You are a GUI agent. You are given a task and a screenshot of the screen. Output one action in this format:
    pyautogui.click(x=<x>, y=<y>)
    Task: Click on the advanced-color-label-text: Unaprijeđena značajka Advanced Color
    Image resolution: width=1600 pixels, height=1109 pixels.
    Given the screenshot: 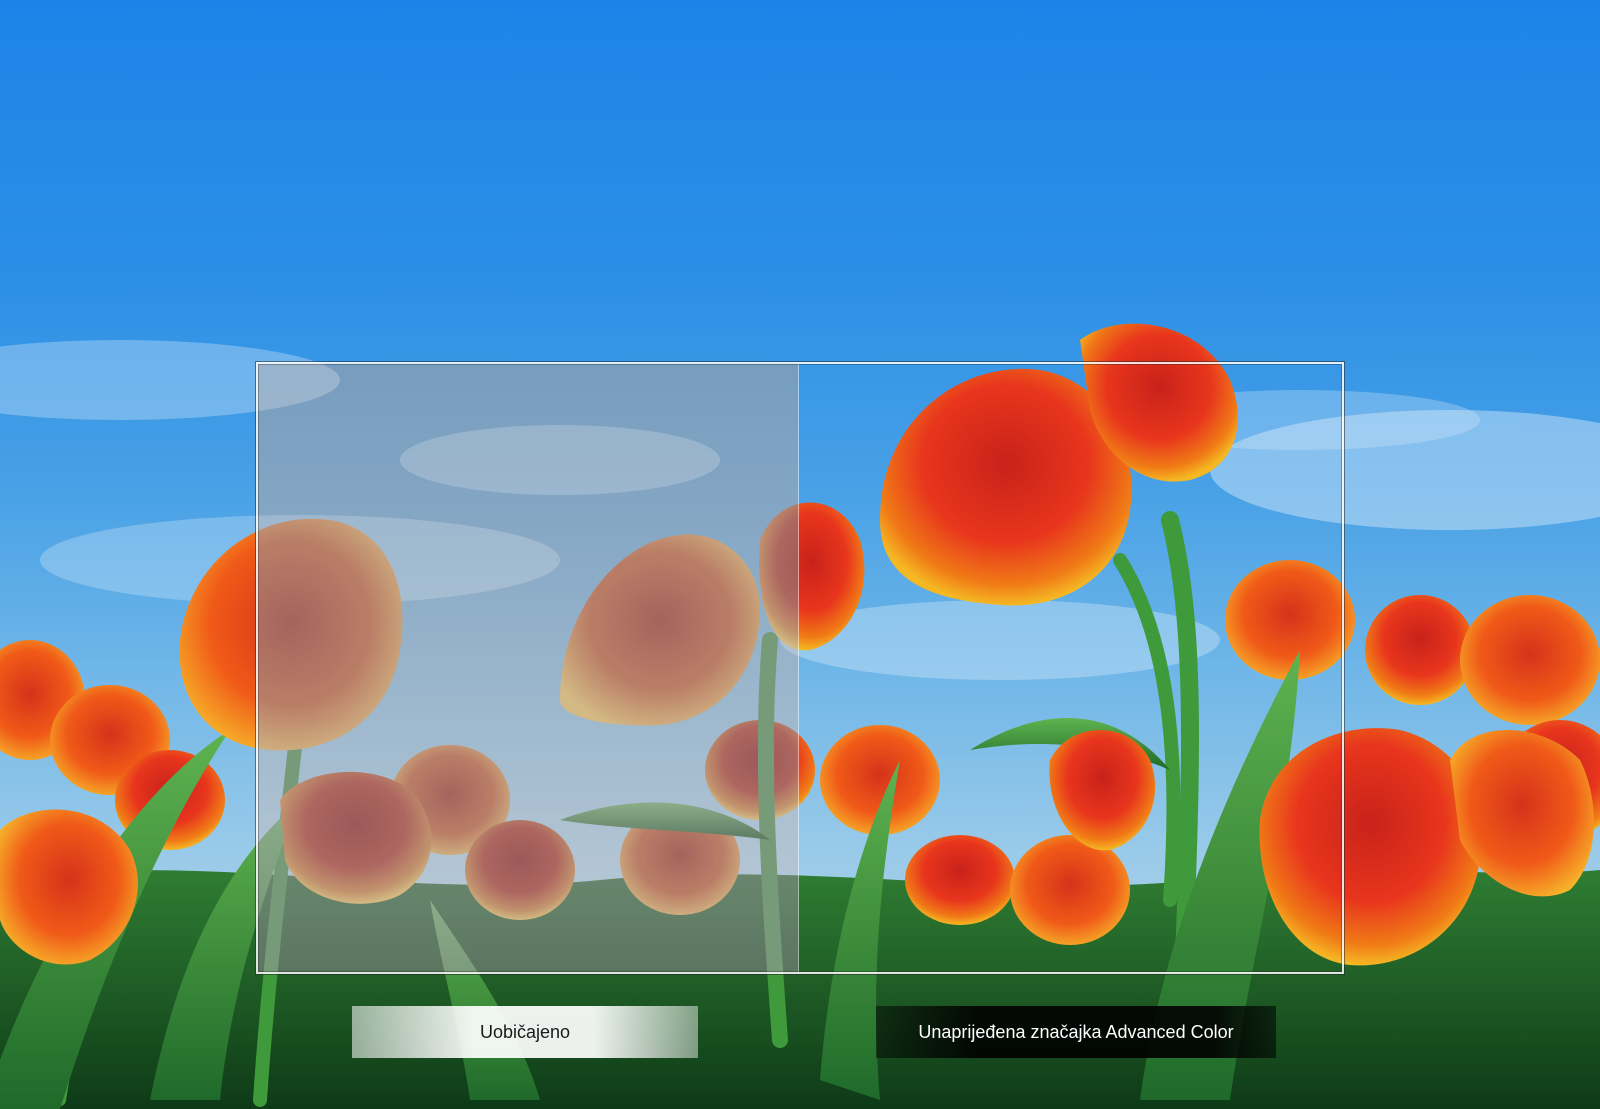 What is the action you would take?
    pyautogui.click(x=1076, y=1031)
    